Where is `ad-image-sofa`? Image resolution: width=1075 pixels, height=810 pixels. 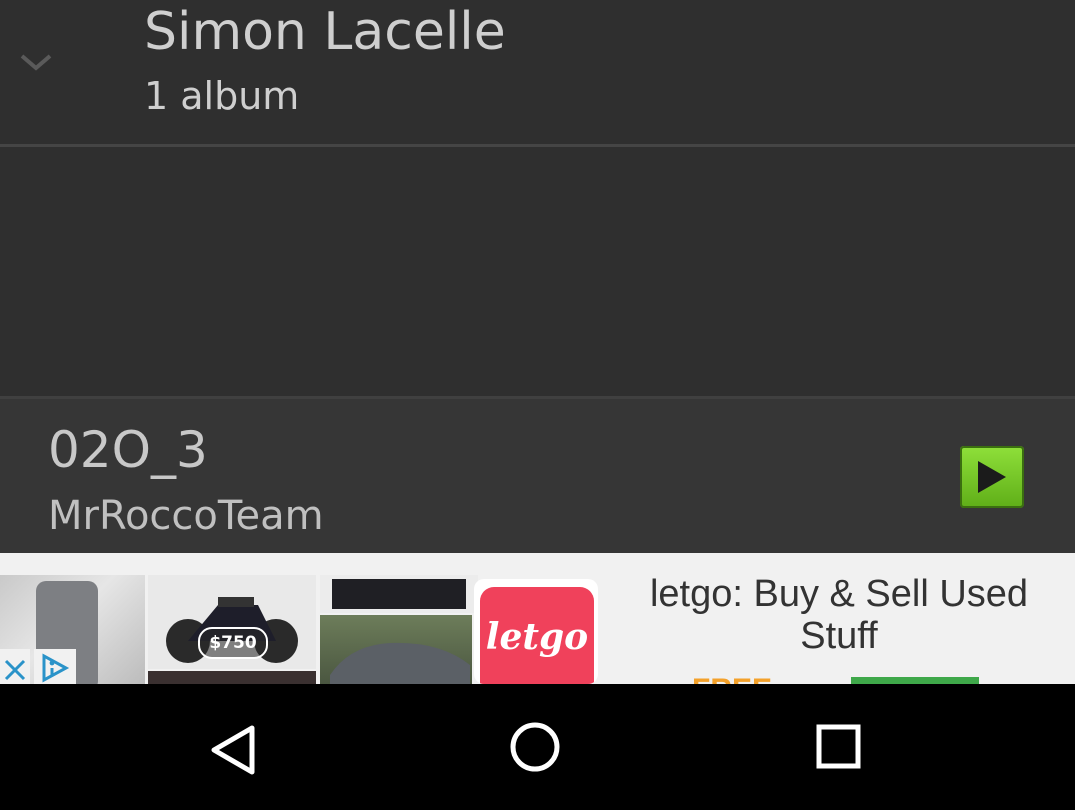
ad-image-sofa is located at coordinates (399, 594).